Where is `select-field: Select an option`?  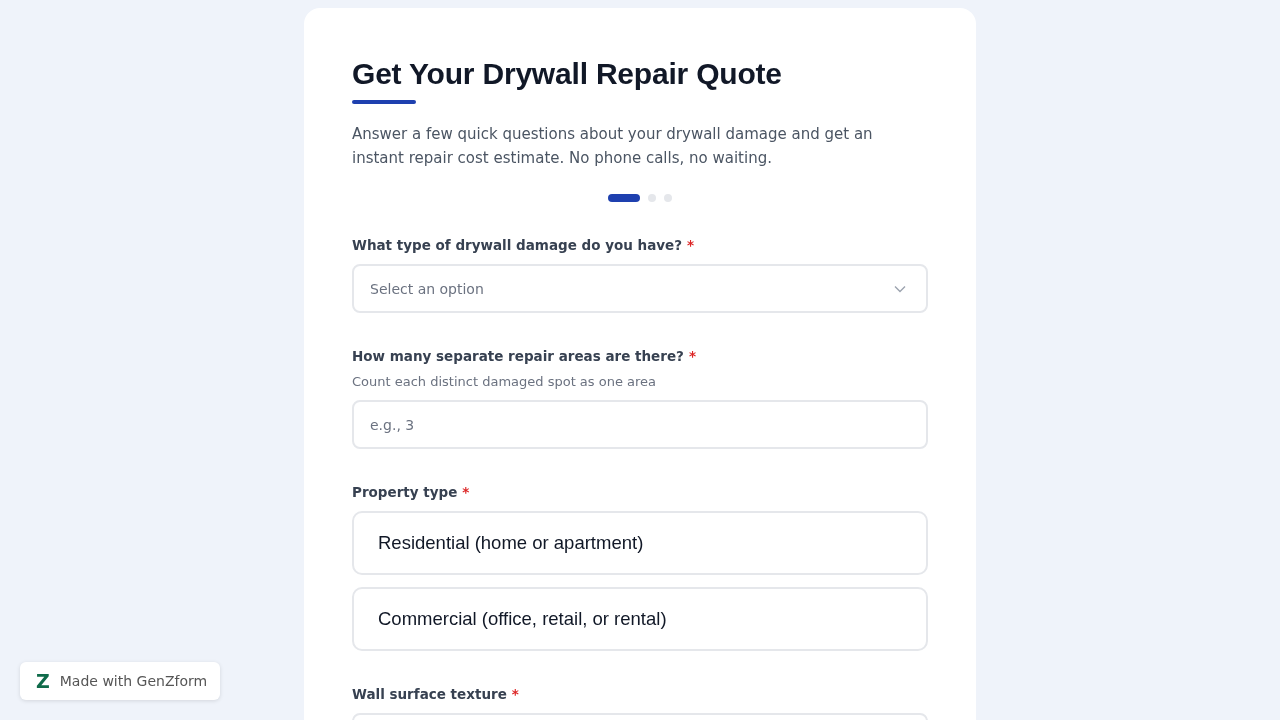
select-field: Select an option is located at coordinates (640, 288).